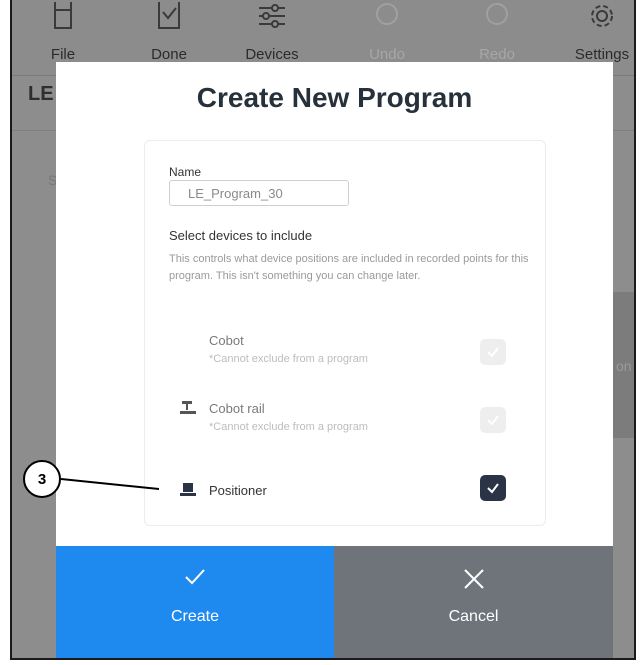  I want to click on name-label: Name, so click(185, 172).